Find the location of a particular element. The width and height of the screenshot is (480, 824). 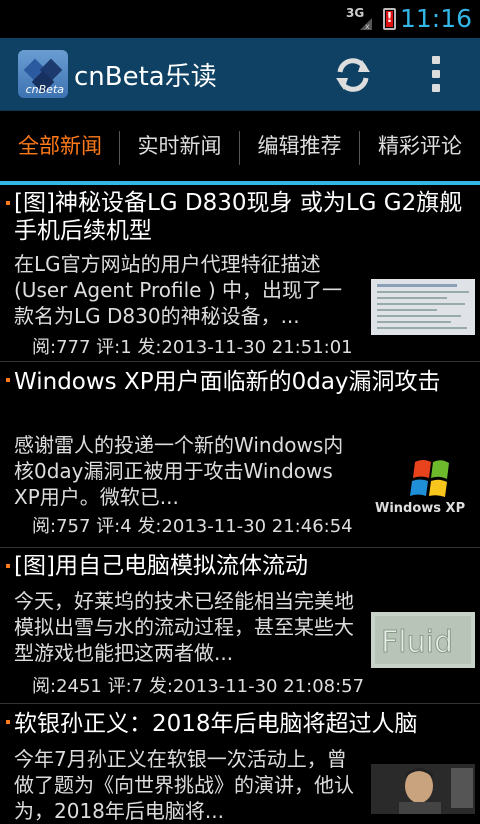

app-logo-icon: cnBeta is located at coordinates (43, 74).